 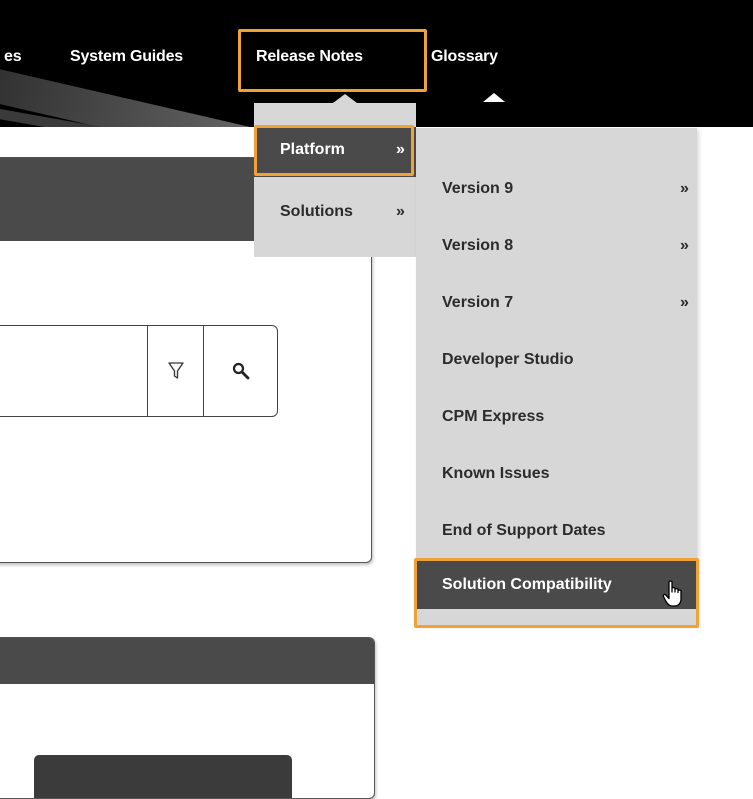 I want to click on submenu-item-version-8: Version 8 », so click(x=556, y=245).